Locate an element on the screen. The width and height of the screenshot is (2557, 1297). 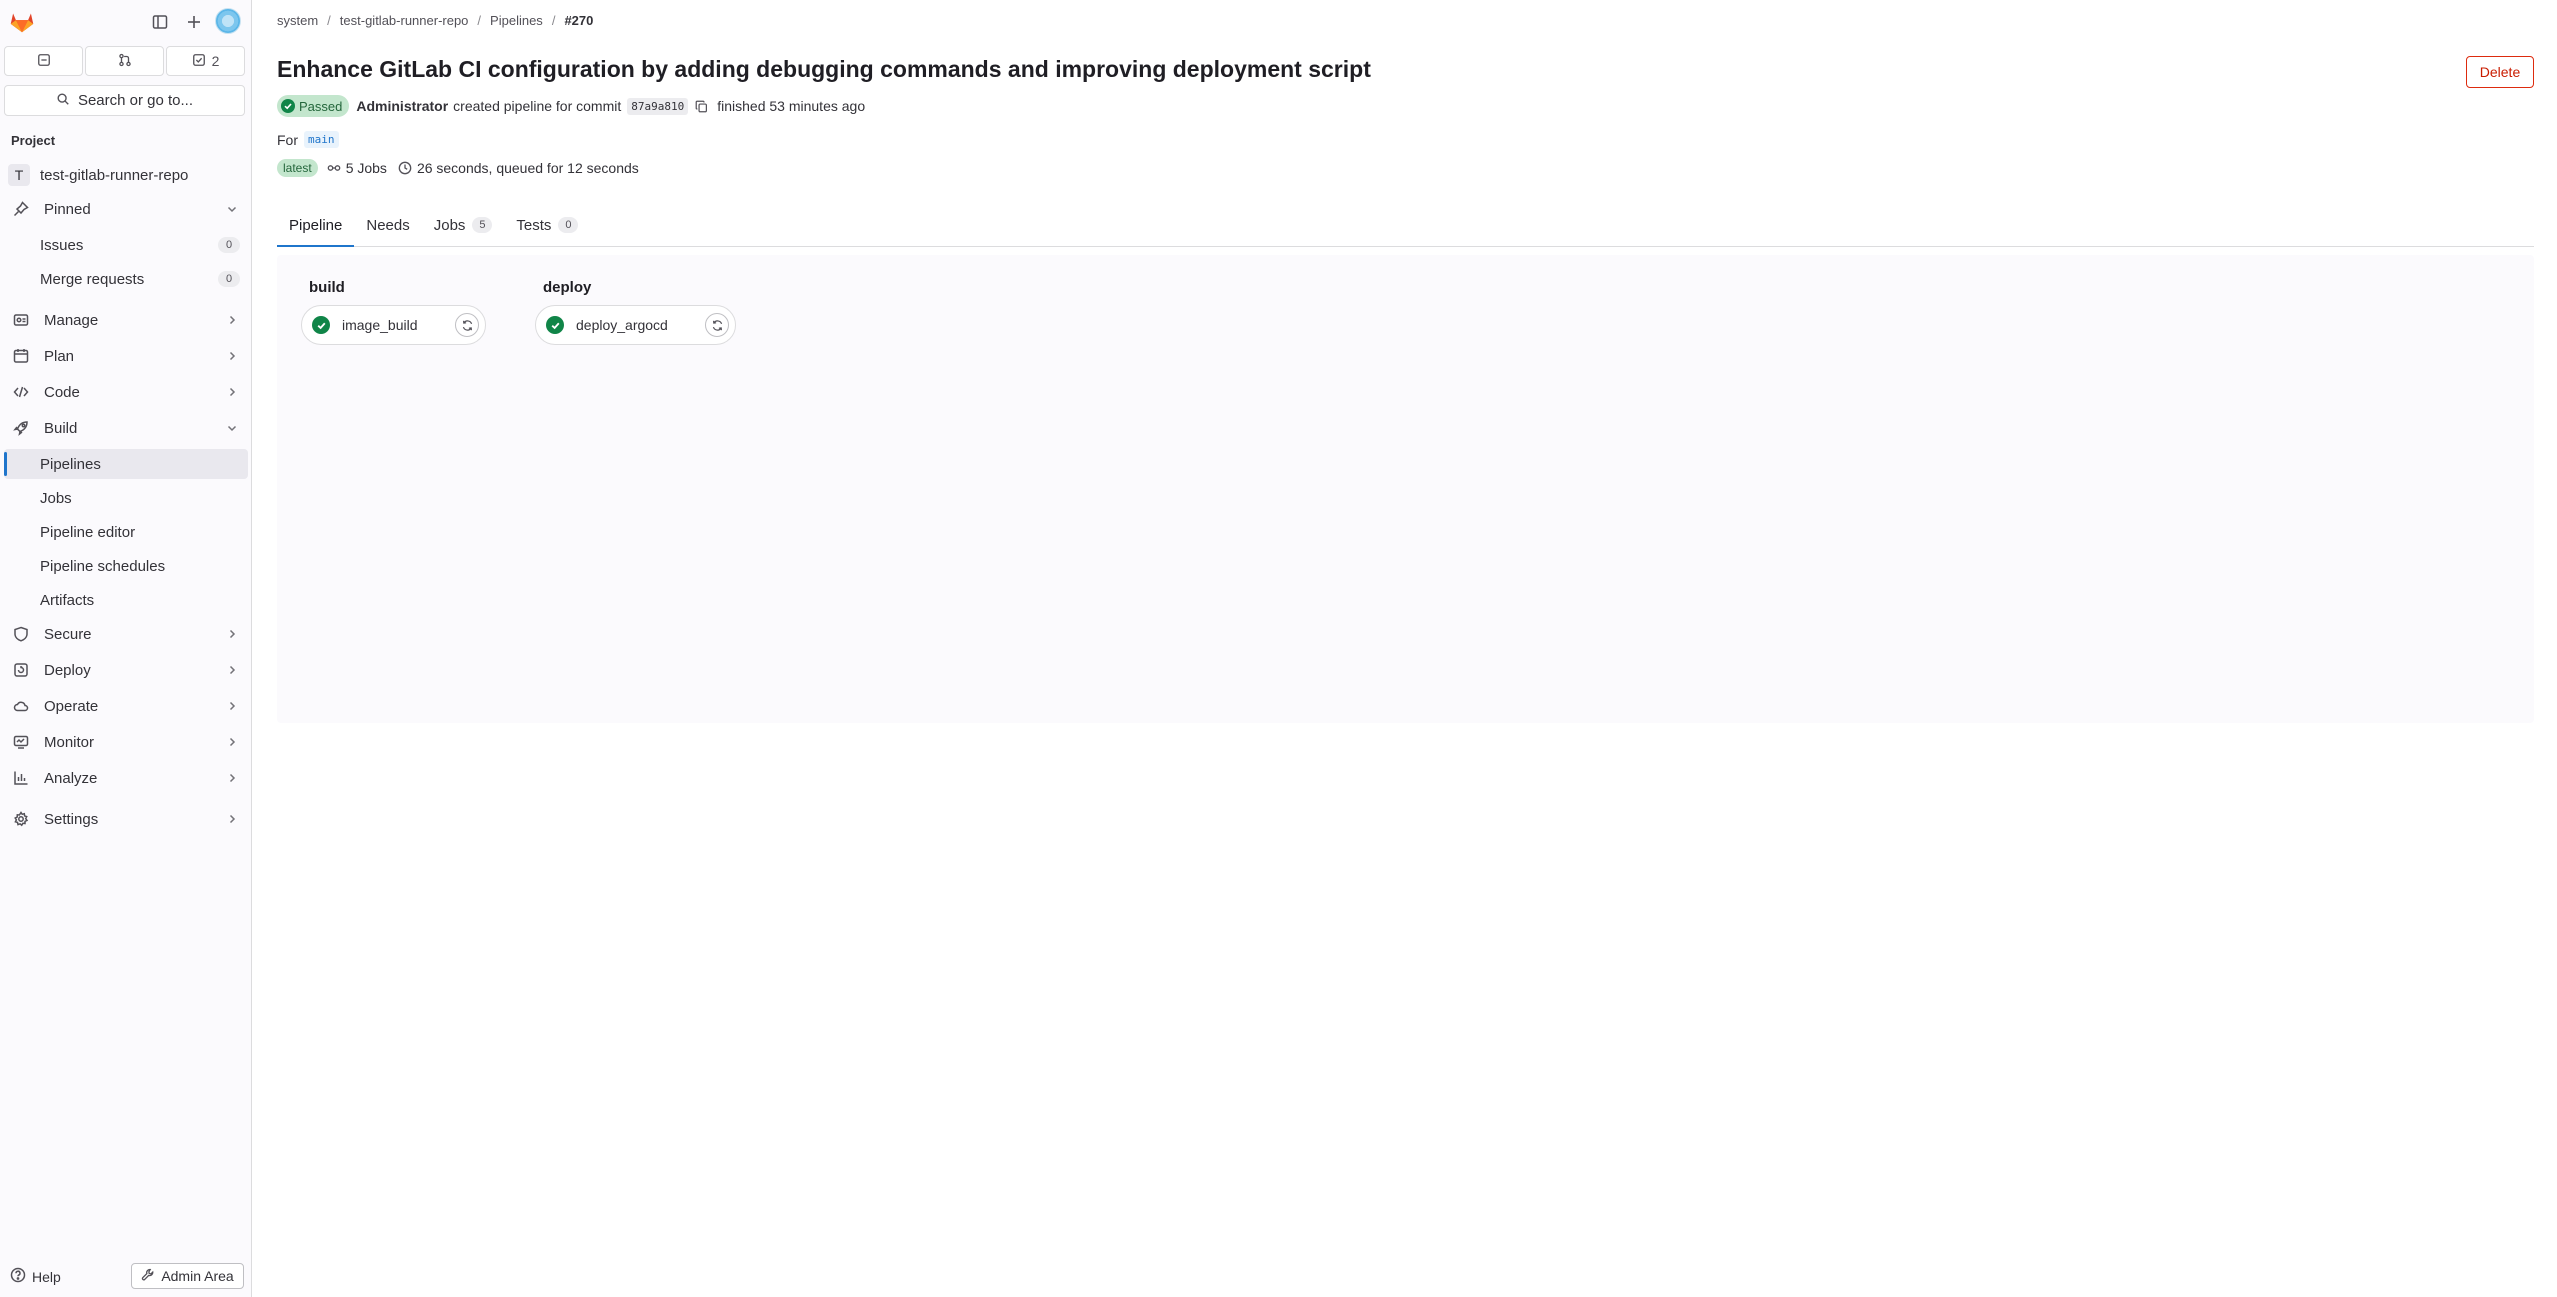
latest-badge: latest is located at coordinates (297, 168).